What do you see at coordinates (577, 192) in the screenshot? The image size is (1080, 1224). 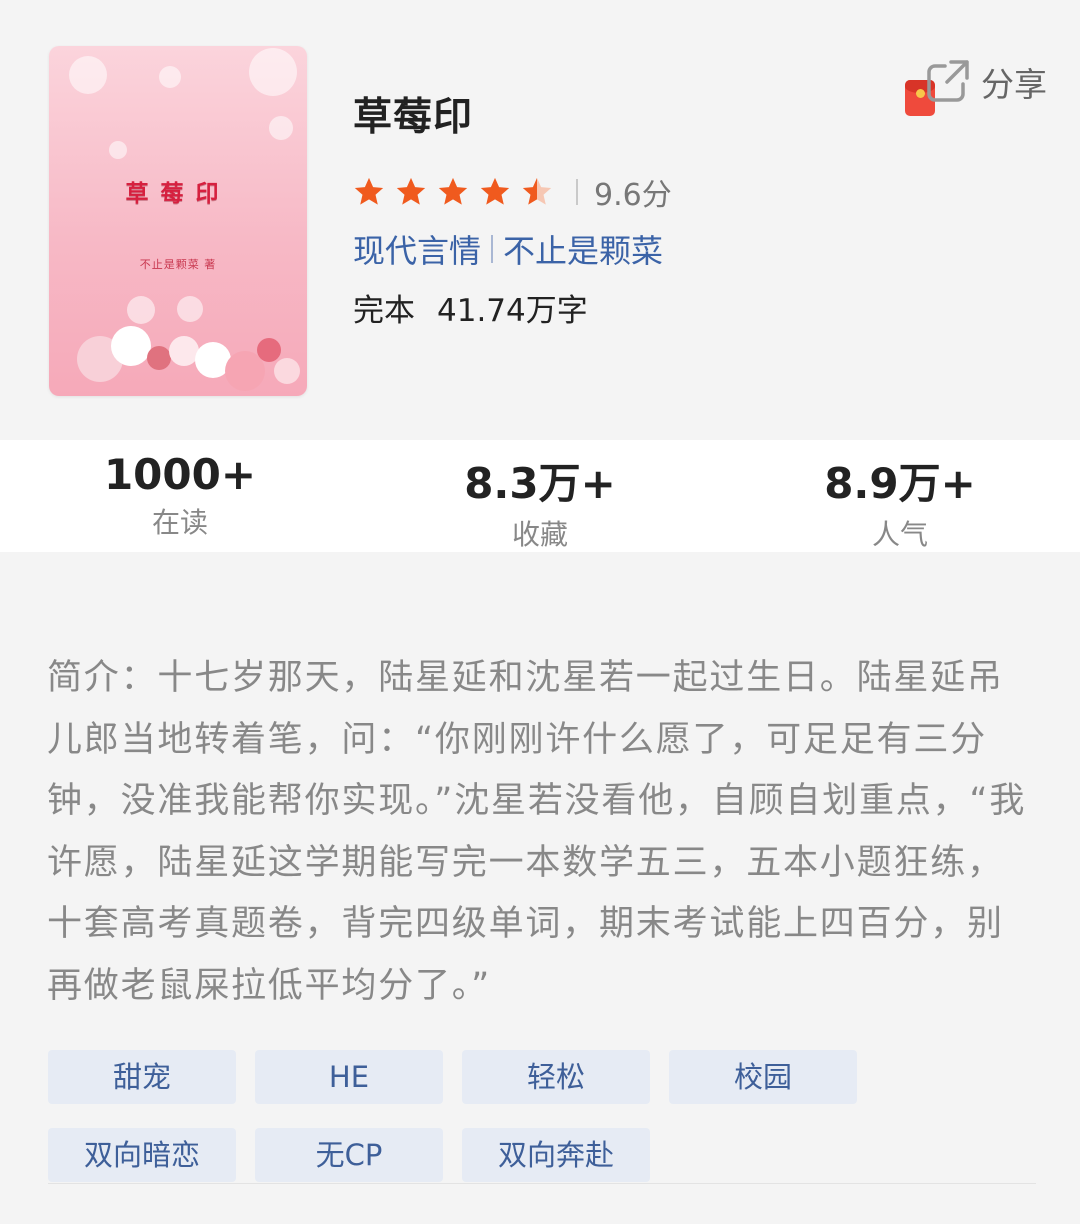 I see `rating-divider` at bounding box center [577, 192].